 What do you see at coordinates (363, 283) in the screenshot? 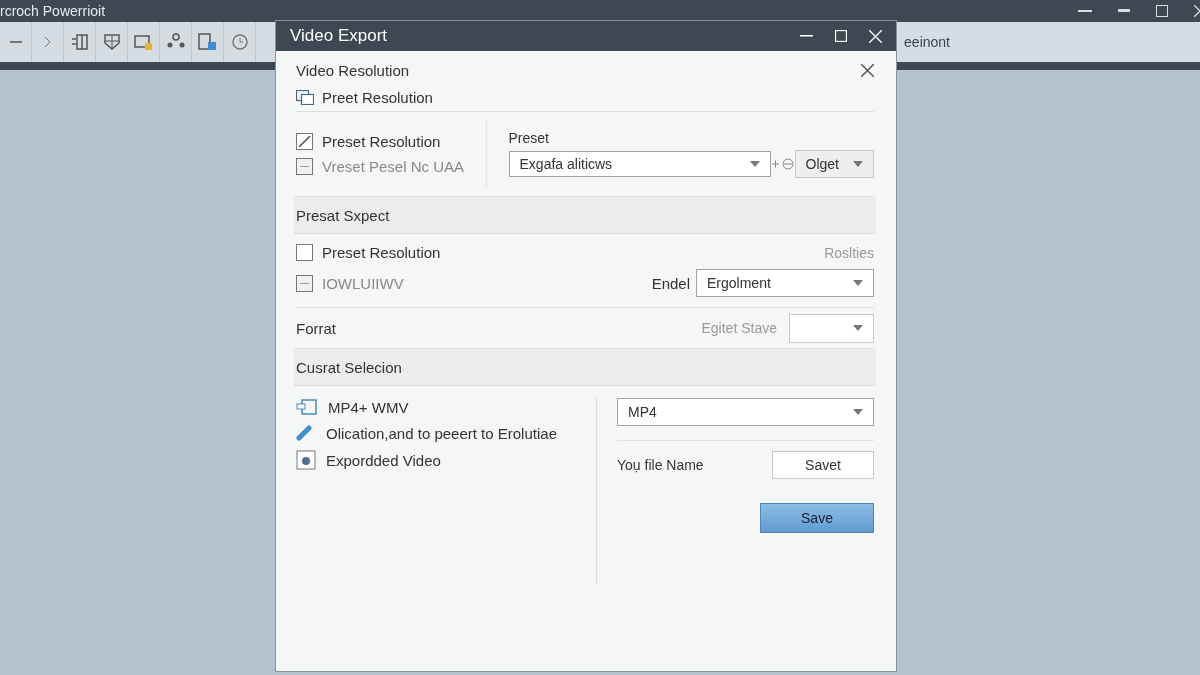
I see `checkbox-label: IOWLUIIWV` at bounding box center [363, 283].